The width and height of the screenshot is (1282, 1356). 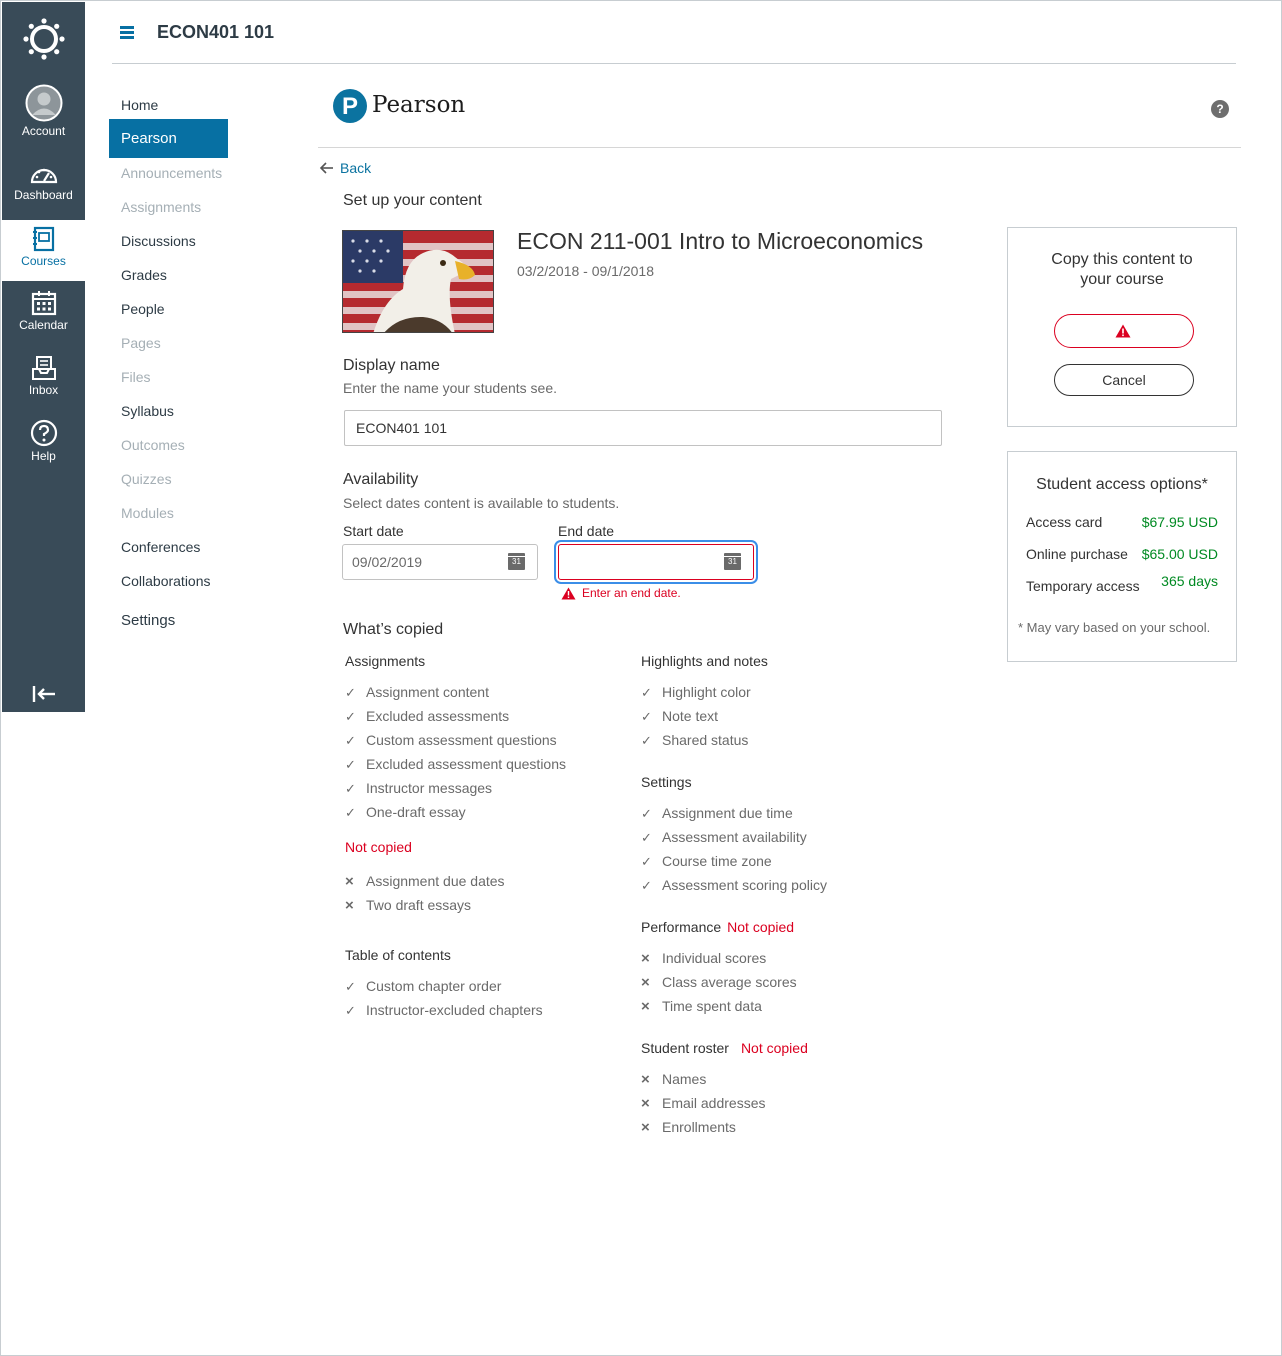 I want to click on nav-dashboard: Dashboard, so click(x=43, y=182).